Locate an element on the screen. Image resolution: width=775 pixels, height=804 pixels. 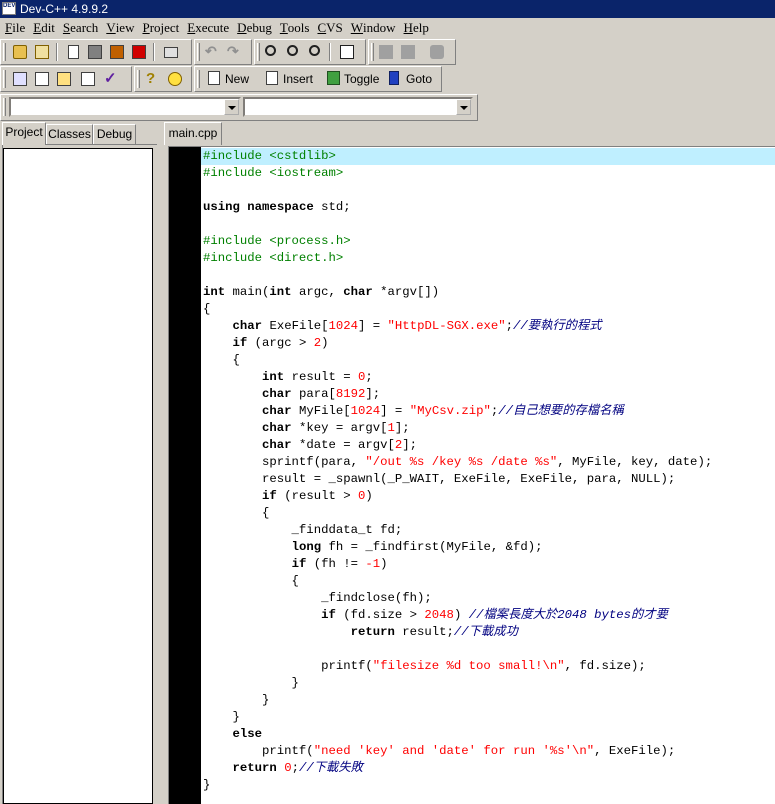
menu-file: File is located at coordinates (15, 28).